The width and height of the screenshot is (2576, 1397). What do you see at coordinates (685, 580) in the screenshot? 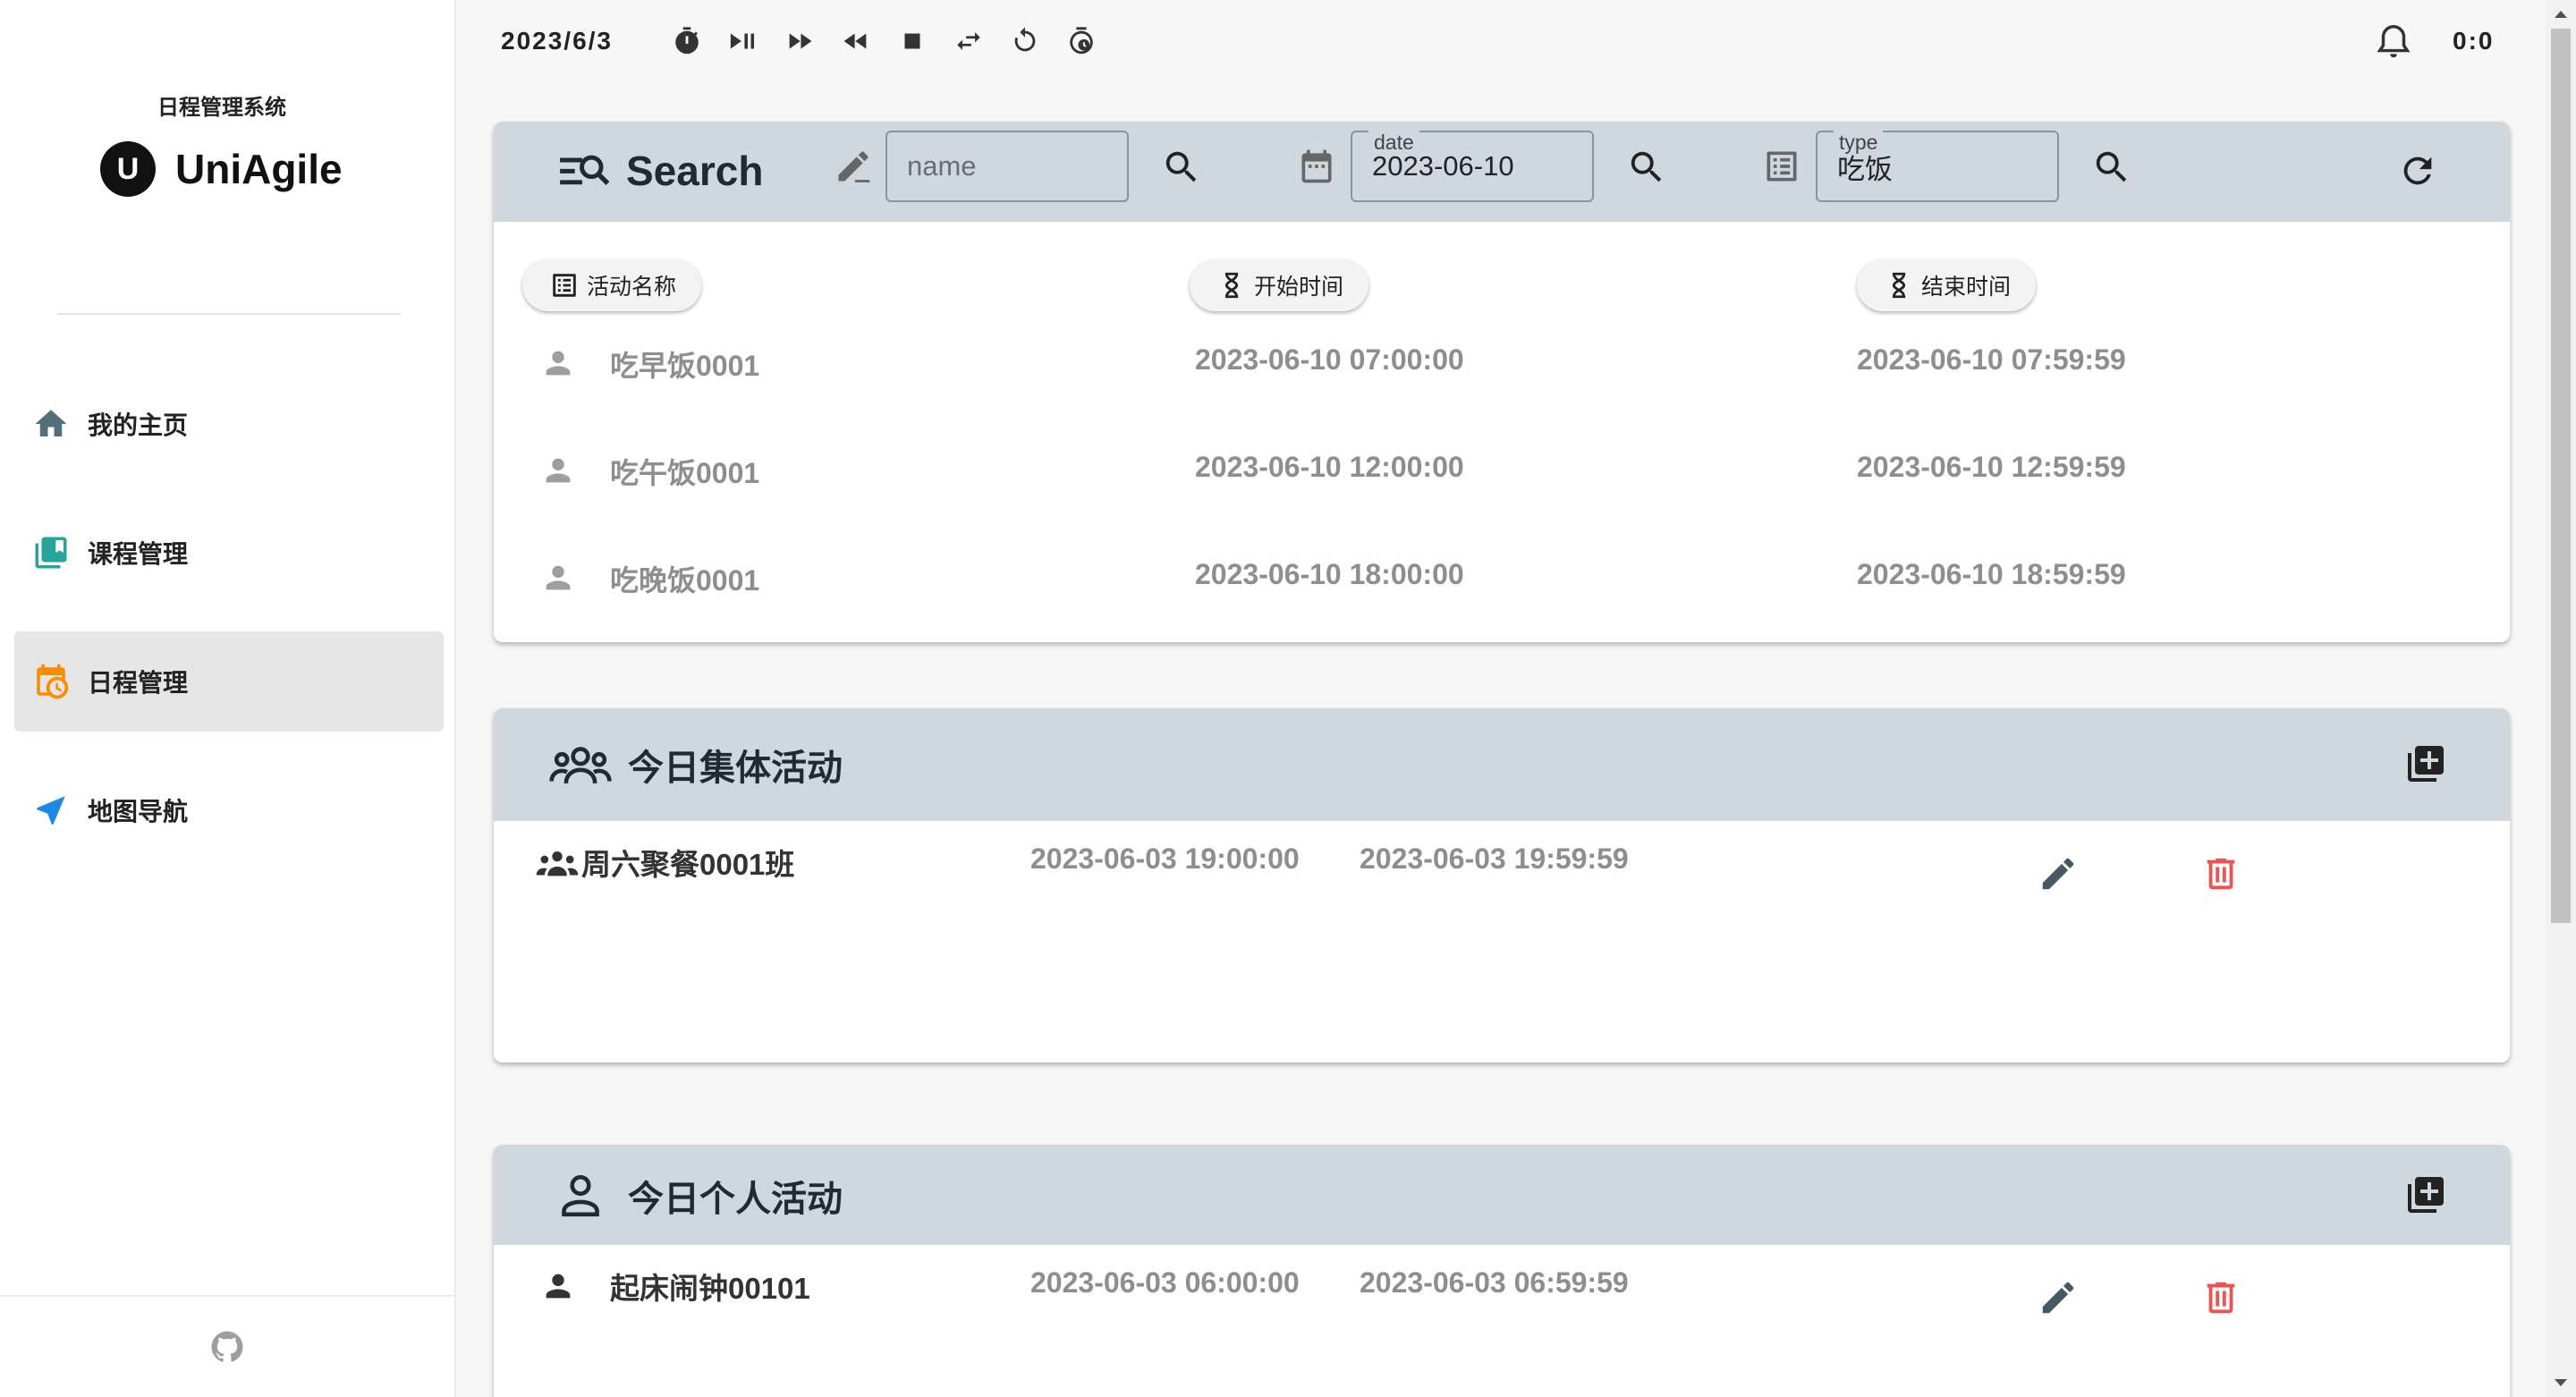
I see `result-name: 吃晚饭0001` at bounding box center [685, 580].